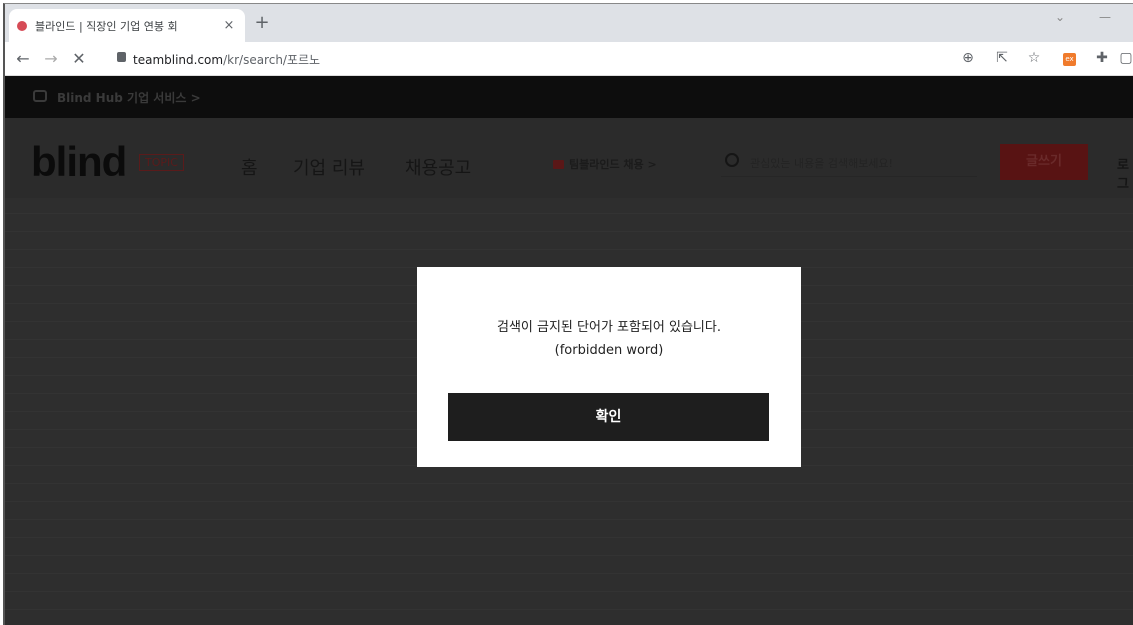 This screenshot has width=1133, height=625. Describe the element at coordinates (272, 60) in the screenshot. I see `url-path: /kr/search/포르노` at that location.